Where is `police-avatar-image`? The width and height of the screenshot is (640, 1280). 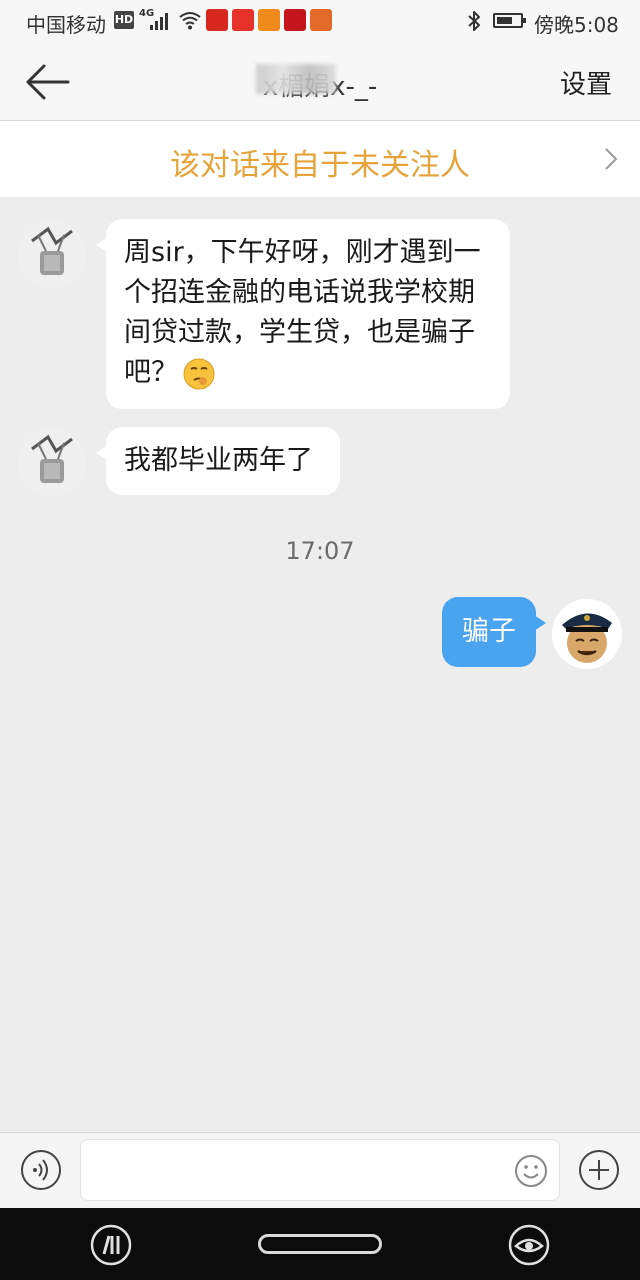
police-avatar-image is located at coordinates (587, 634).